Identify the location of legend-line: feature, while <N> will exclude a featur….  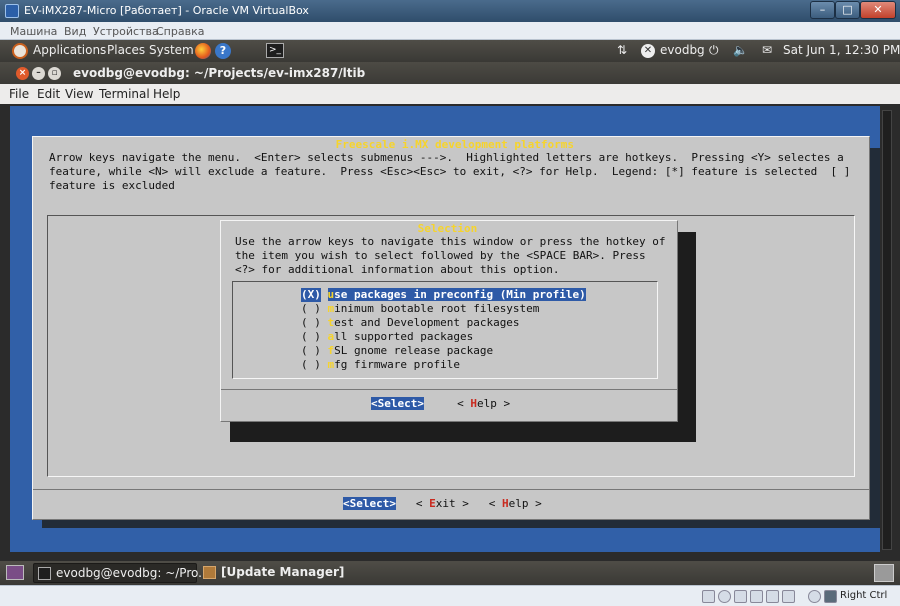
(450, 171).